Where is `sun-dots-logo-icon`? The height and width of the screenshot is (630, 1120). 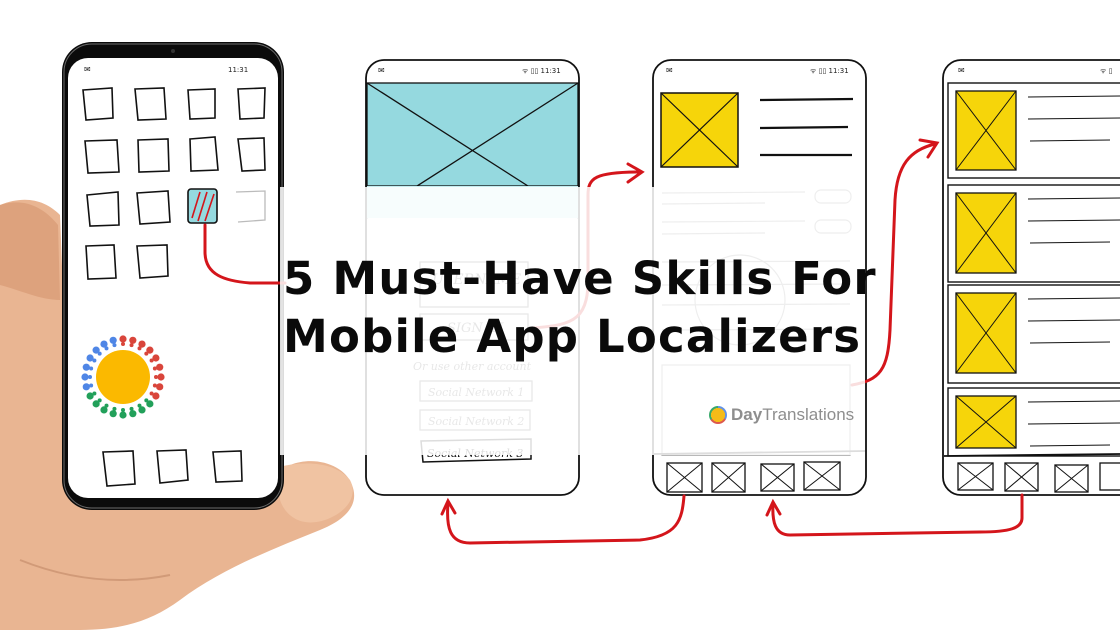 sun-dots-logo-icon is located at coordinates (718, 415).